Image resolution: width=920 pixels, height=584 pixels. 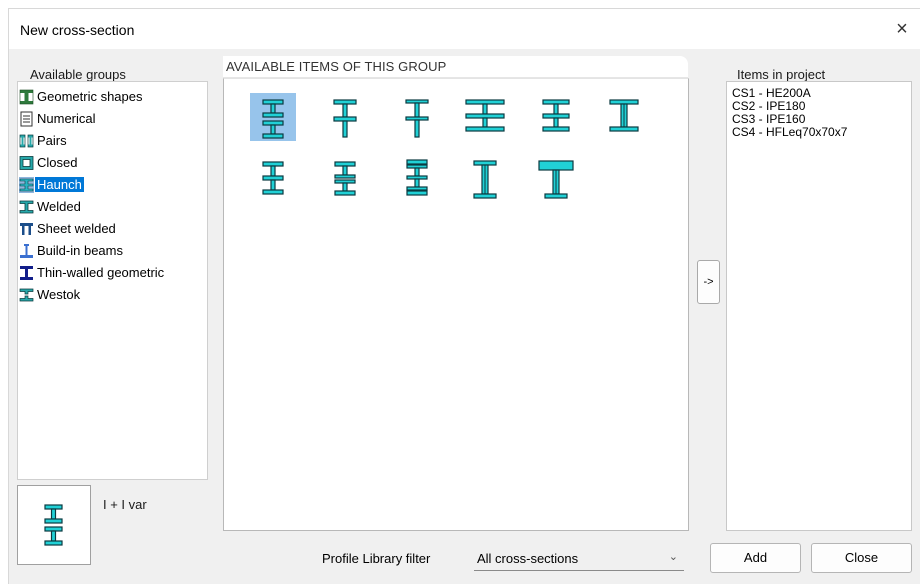 I want to click on pairs-icon, so click(x=26, y=141).